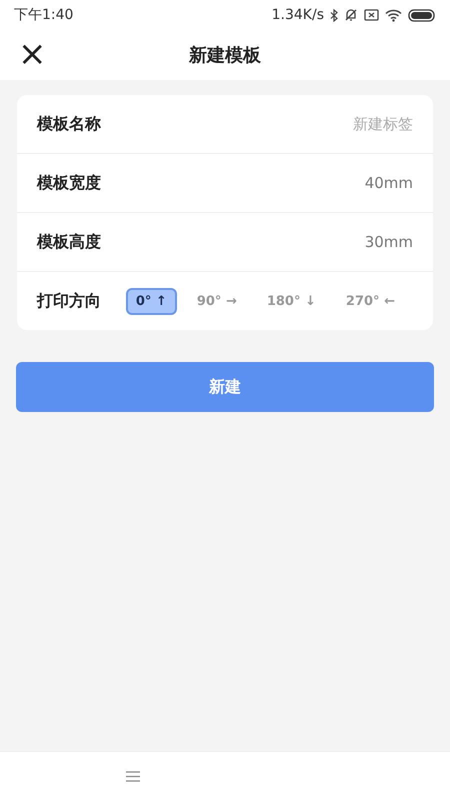  What do you see at coordinates (334, 15) in the screenshot?
I see `bluetooth-icon` at bounding box center [334, 15].